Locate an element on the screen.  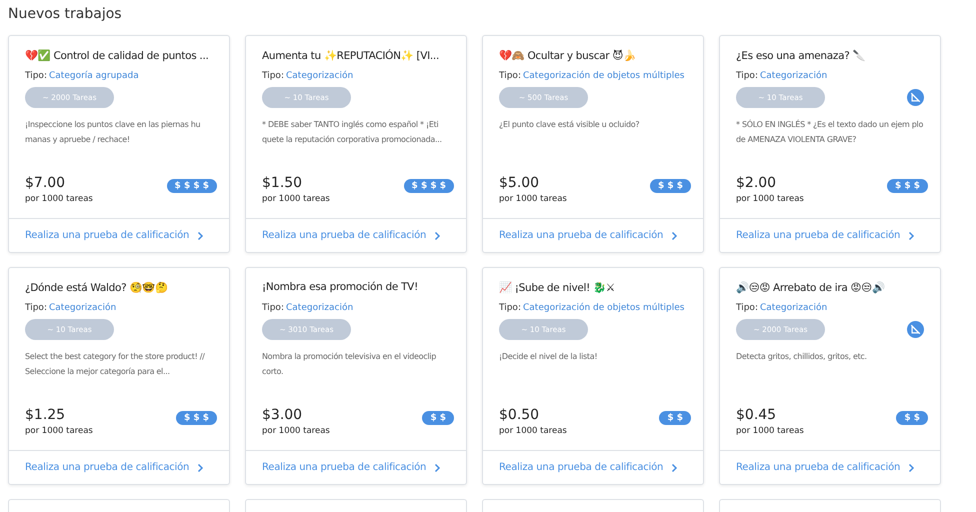
price: $3.00 is located at coordinates (283, 415).